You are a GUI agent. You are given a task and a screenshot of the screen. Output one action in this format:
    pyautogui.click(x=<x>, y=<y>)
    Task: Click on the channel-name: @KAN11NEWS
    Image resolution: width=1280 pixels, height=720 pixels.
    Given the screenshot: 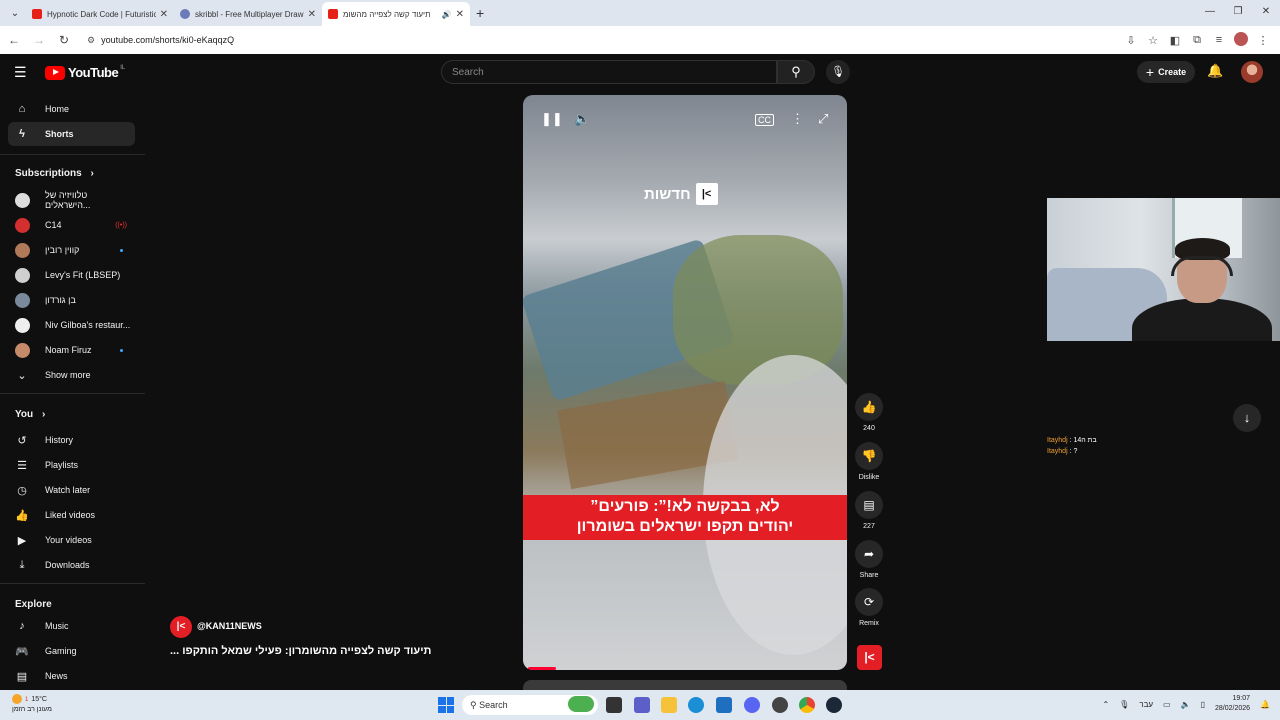 What is the action you would take?
    pyautogui.click(x=229, y=626)
    